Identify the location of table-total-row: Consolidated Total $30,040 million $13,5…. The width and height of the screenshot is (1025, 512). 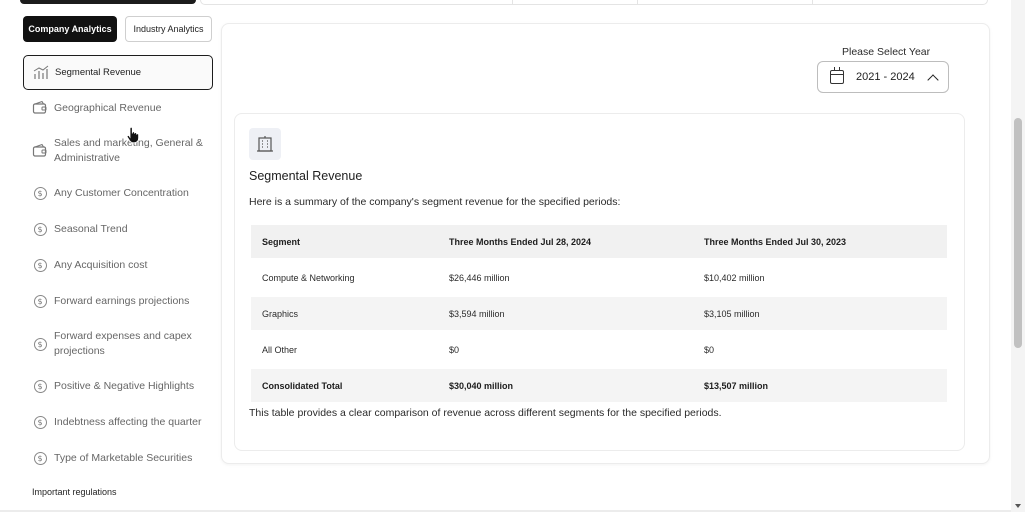
(599, 385).